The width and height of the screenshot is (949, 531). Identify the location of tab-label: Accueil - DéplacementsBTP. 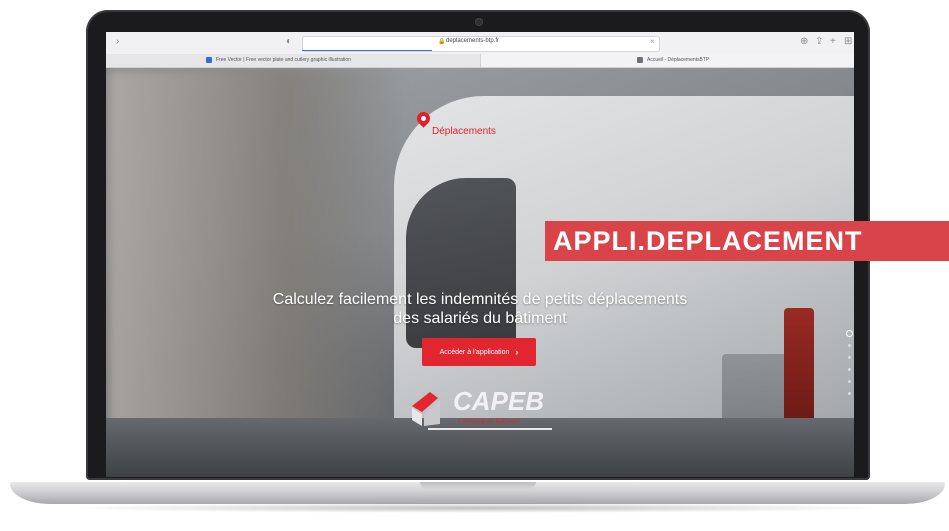
(678, 60).